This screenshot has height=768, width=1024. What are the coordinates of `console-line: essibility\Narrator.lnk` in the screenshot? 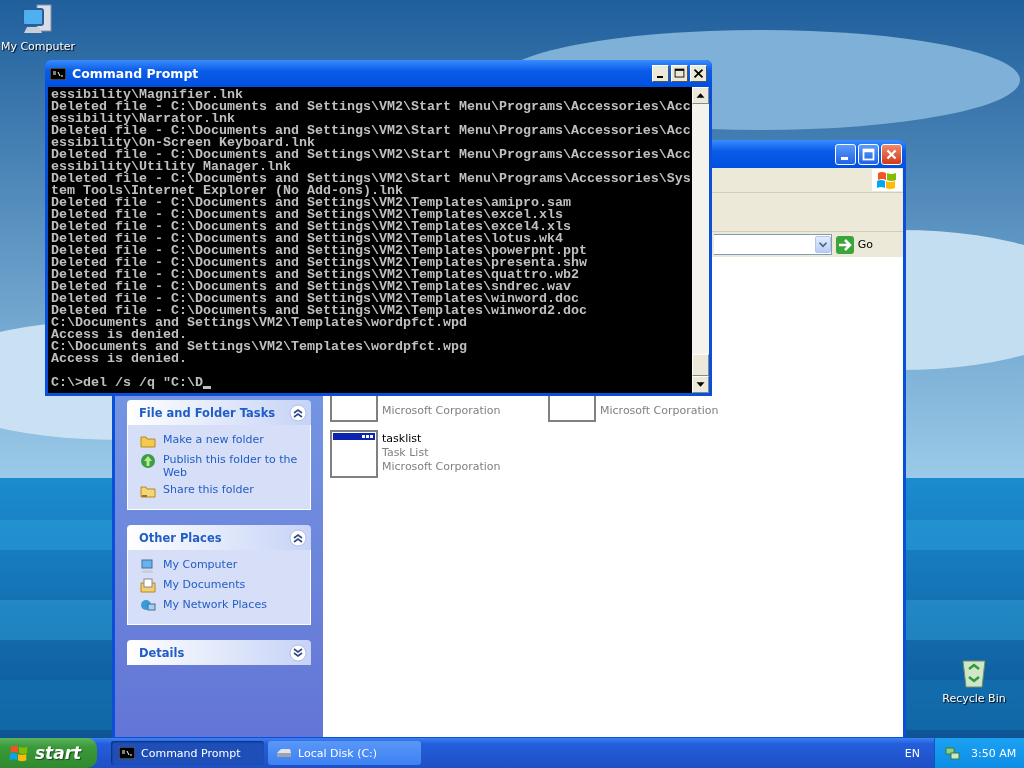 It's located at (143, 119).